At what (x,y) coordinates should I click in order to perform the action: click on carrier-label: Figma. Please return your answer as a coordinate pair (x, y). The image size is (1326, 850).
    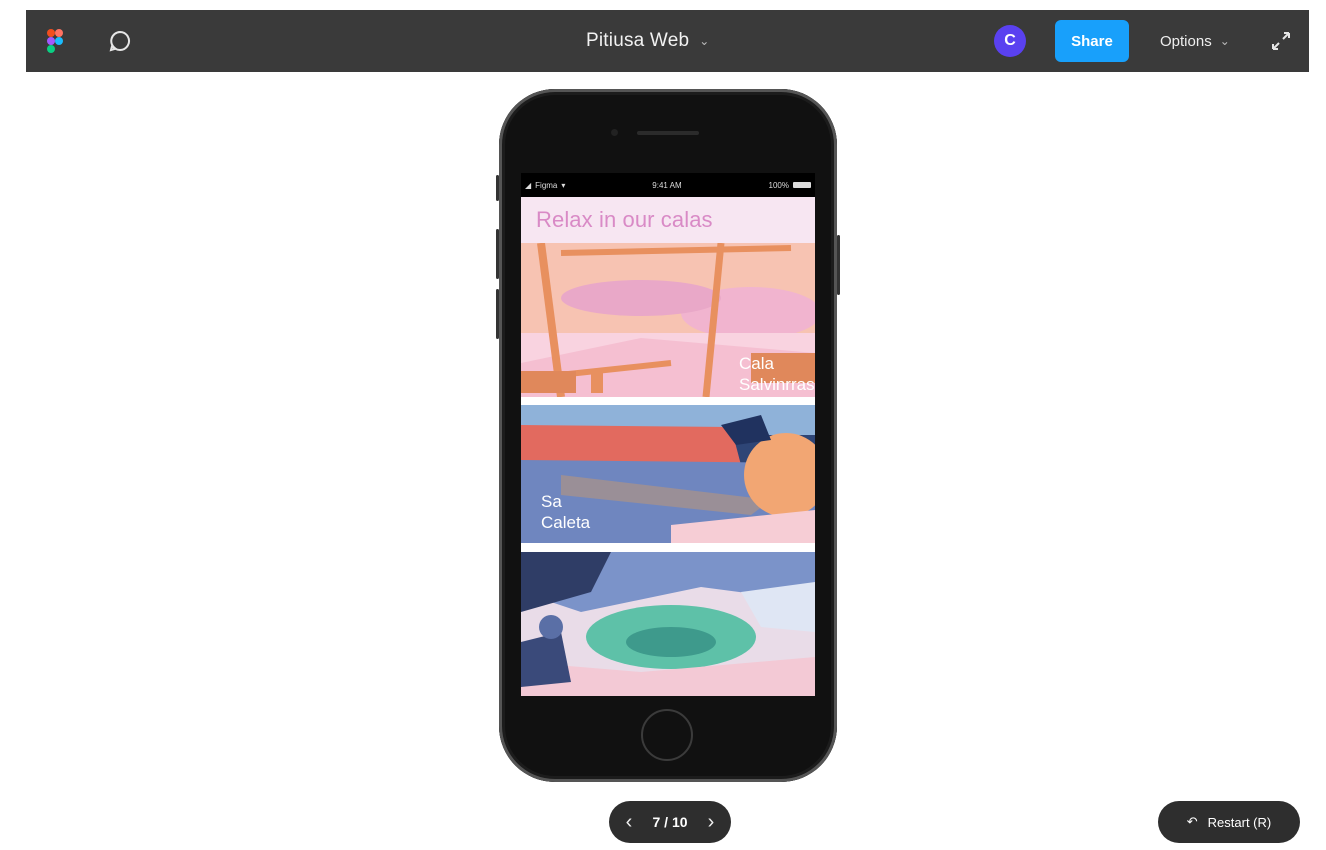
    Looking at the image, I should click on (546, 185).